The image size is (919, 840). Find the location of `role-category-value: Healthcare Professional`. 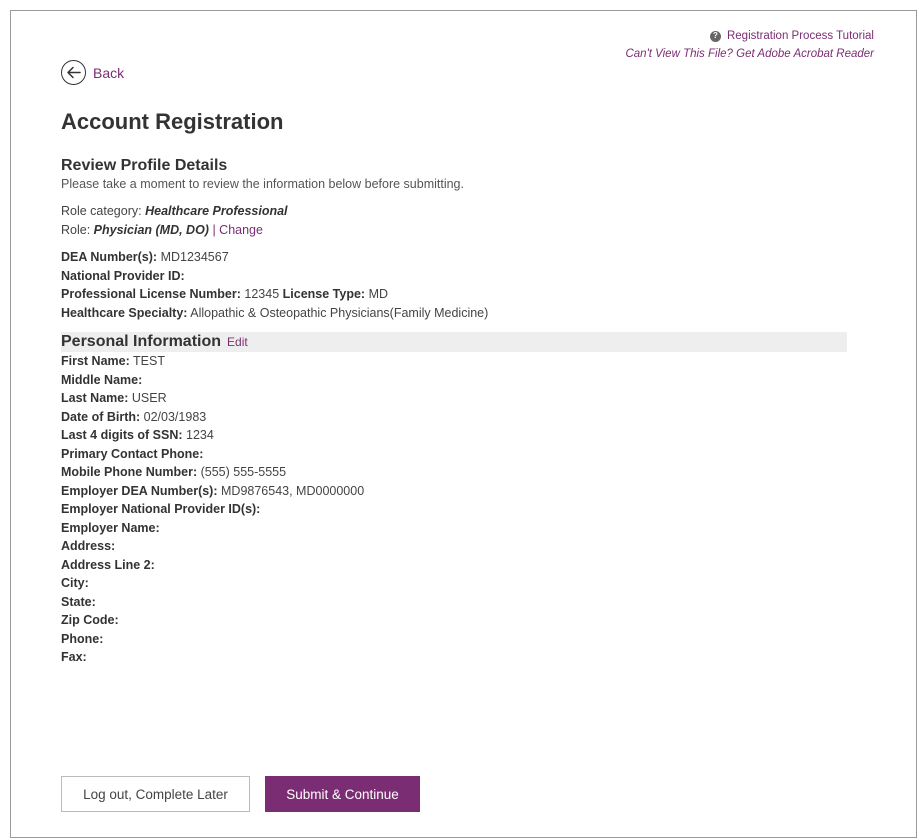

role-category-value: Healthcare Professional is located at coordinates (216, 211).